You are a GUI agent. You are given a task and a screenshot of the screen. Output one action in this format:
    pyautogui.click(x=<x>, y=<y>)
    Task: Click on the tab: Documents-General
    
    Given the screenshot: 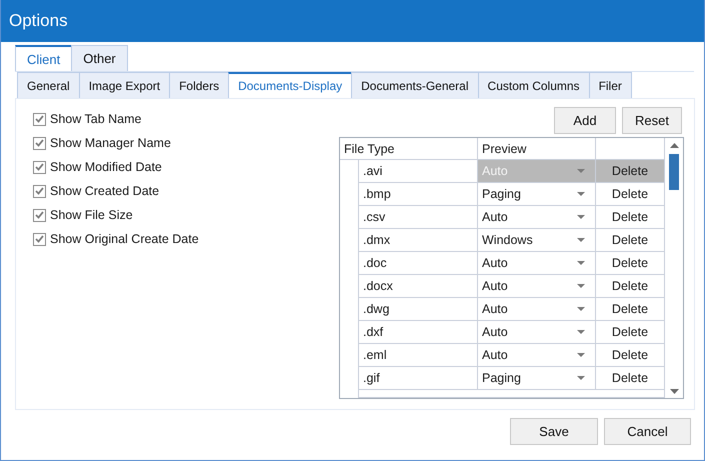 What is the action you would take?
    pyautogui.click(x=415, y=85)
    